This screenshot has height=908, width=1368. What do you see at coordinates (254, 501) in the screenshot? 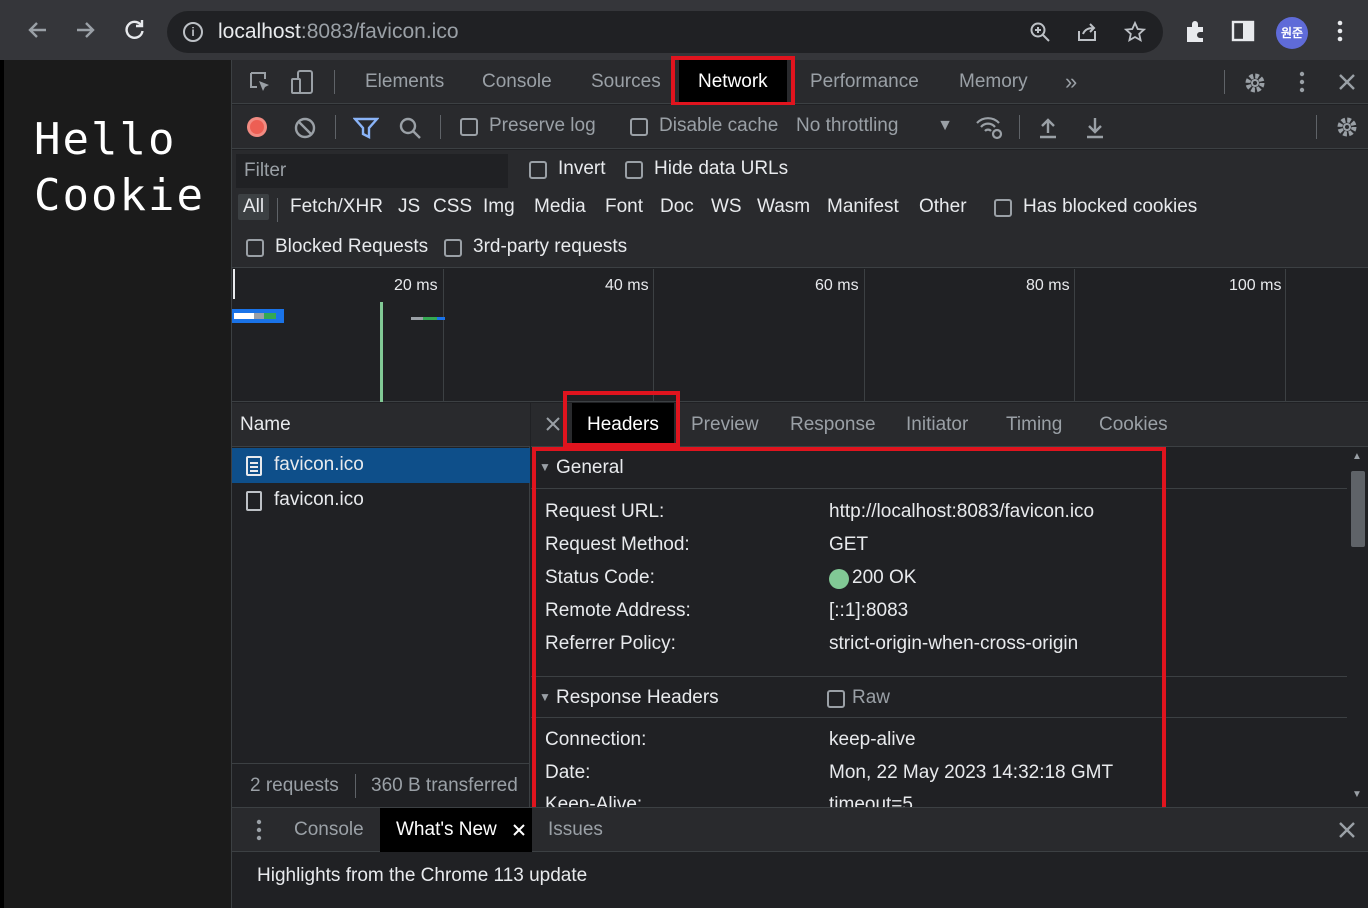
I see `file-icon` at bounding box center [254, 501].